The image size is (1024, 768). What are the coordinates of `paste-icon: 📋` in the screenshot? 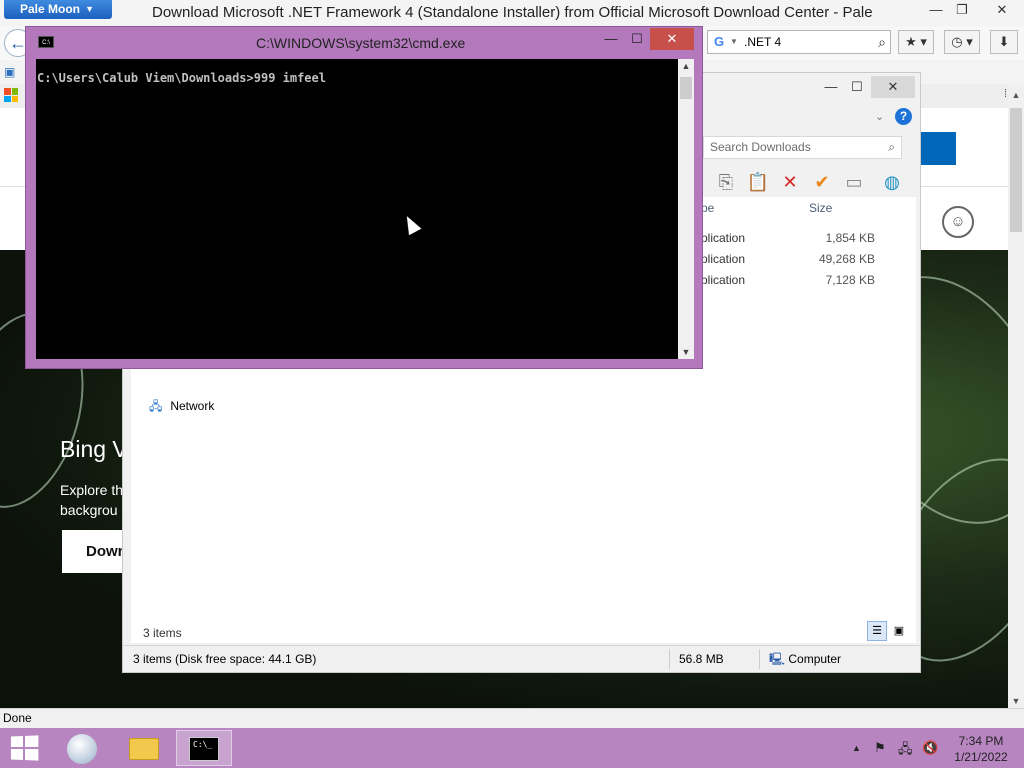 It's located at (758, 182).